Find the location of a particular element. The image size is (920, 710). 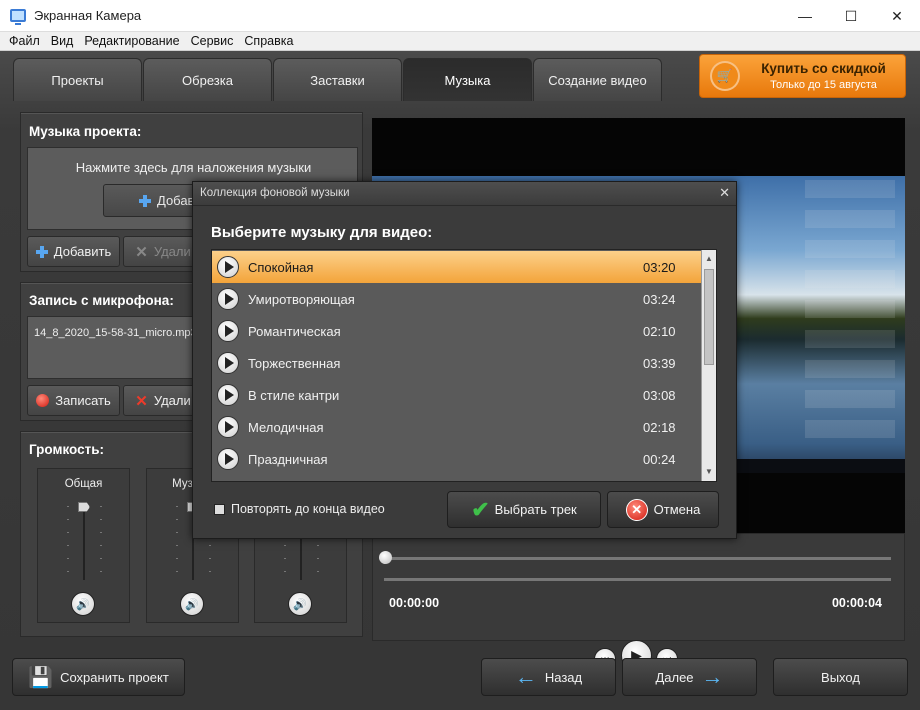

menu-edit: Редактирование is located at coordinates (131, 41).